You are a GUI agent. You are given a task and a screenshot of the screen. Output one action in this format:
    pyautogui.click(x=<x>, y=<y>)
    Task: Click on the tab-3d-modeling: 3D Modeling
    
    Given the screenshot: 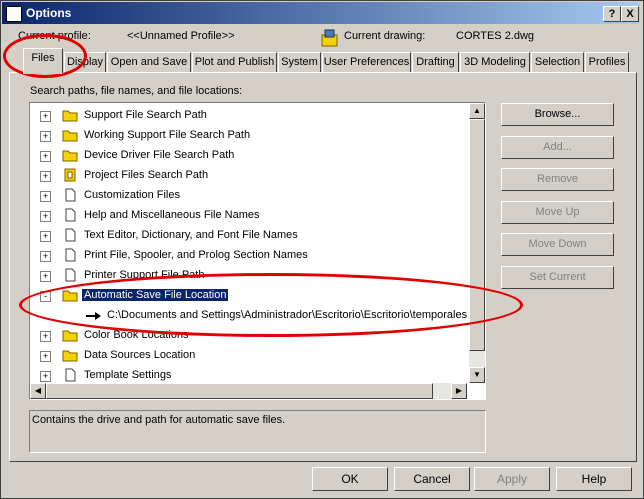 What is the action you would take?
    pyautogui.click(x=495, y=62)
    